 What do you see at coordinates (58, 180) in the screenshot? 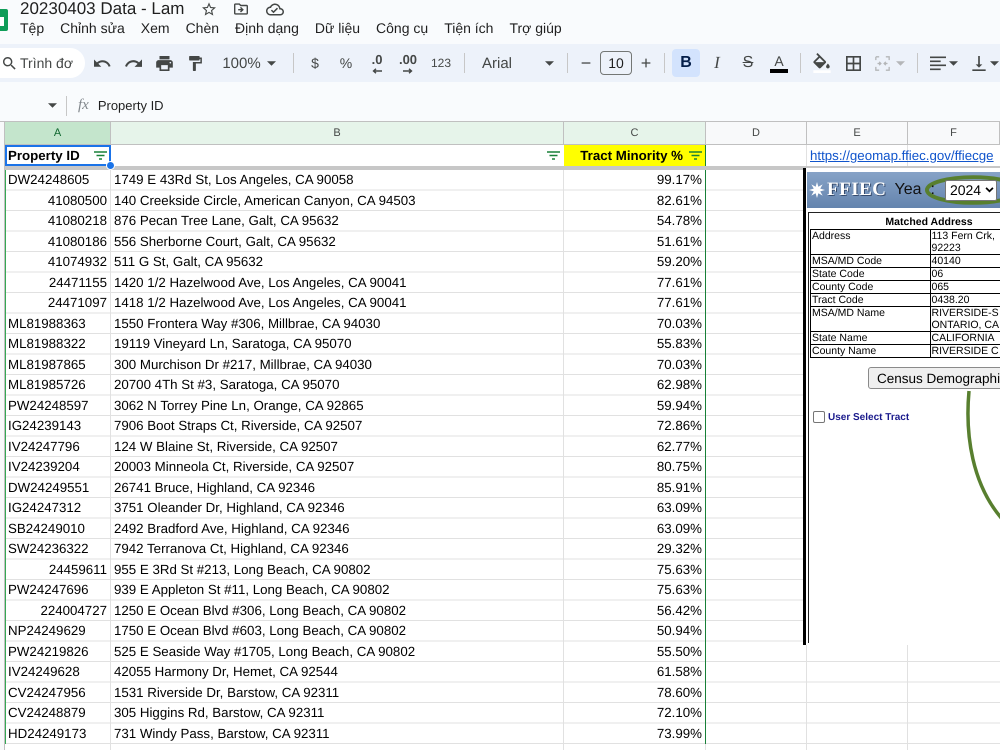
I see `table-cell: DW24248605` at bounding box center [58, 180].